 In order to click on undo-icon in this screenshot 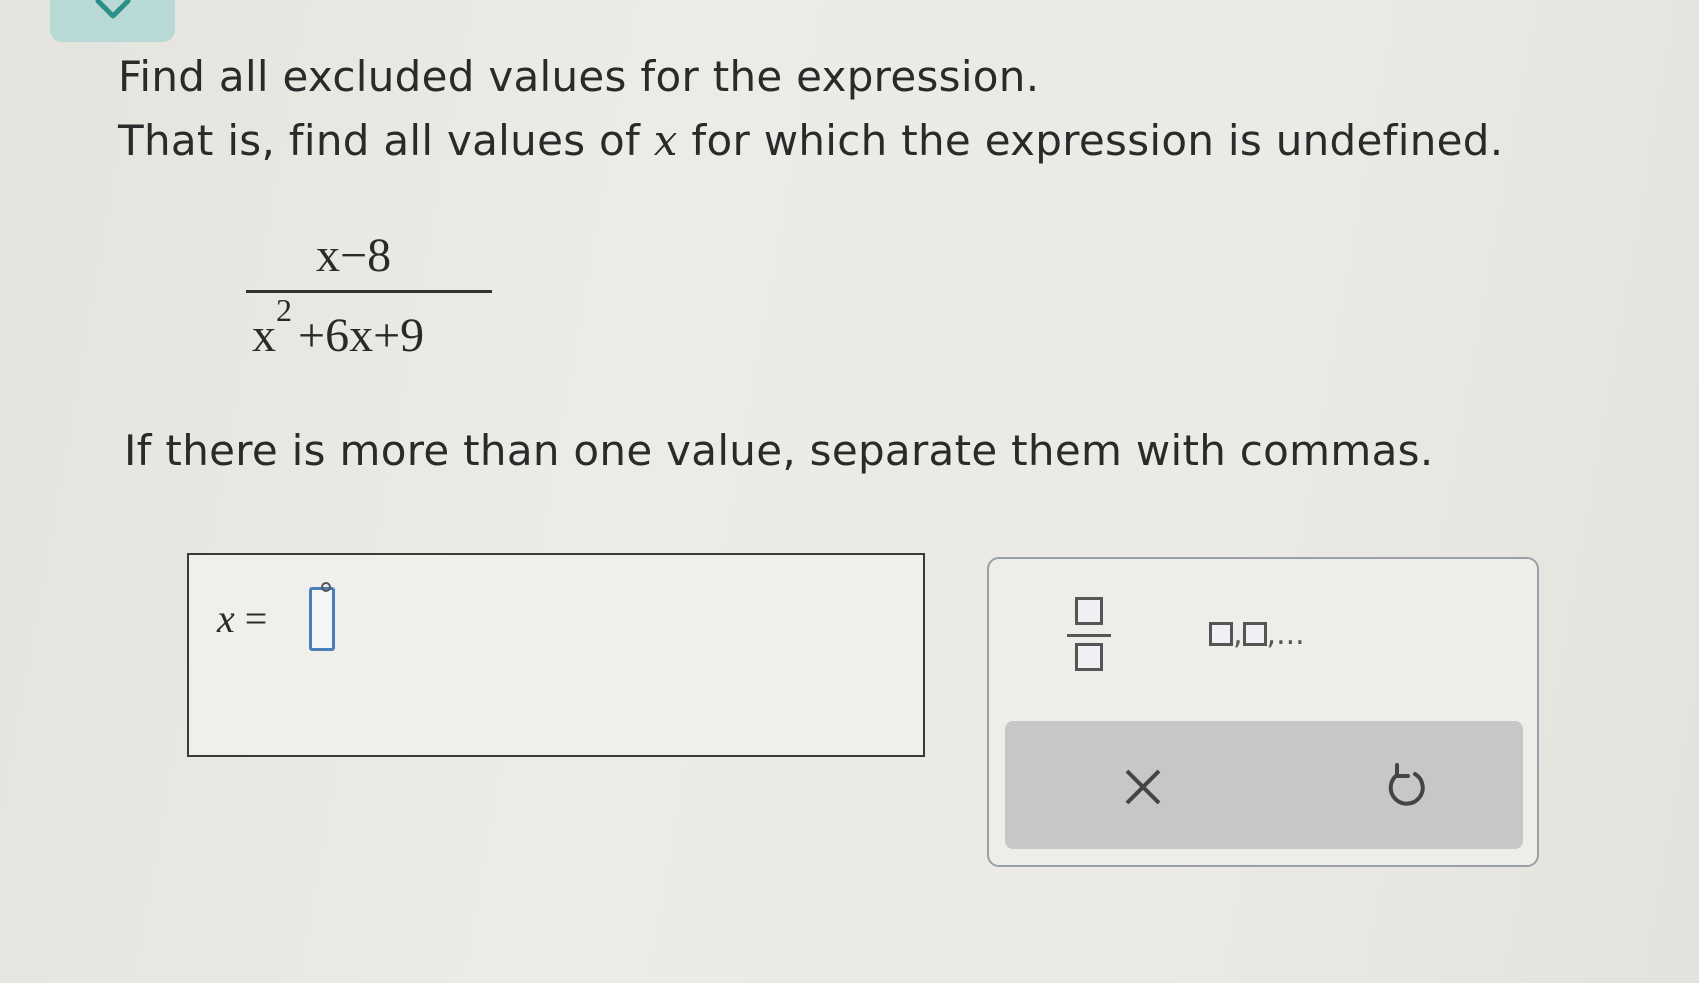, I will do `click(1406, 784)`.